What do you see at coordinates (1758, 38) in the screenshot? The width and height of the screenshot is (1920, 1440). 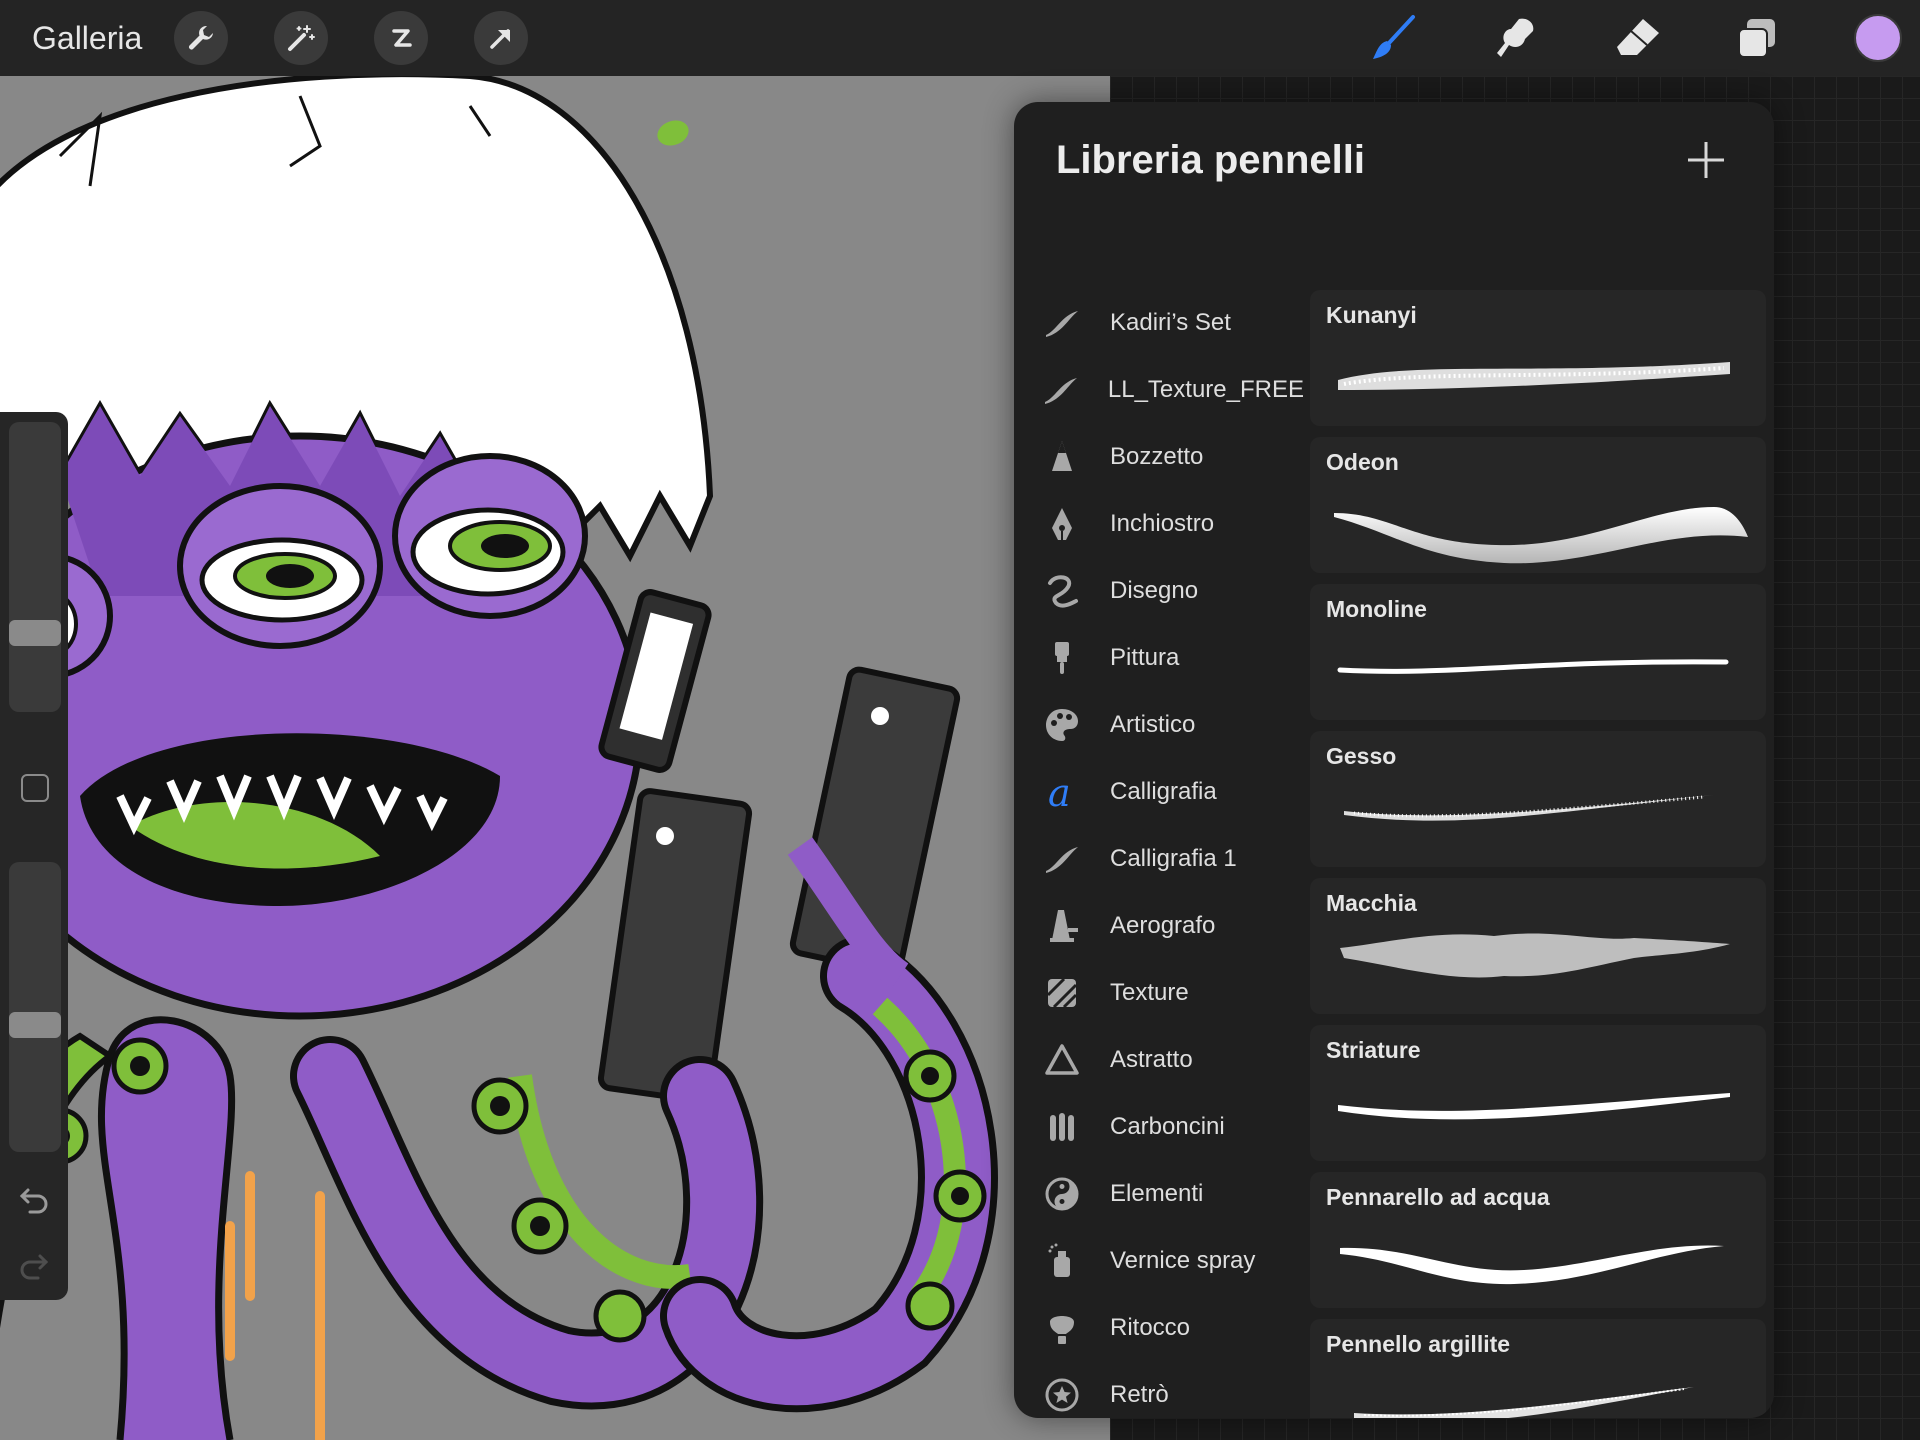 I see `layers-icon` at bounding box center [1758, 38].